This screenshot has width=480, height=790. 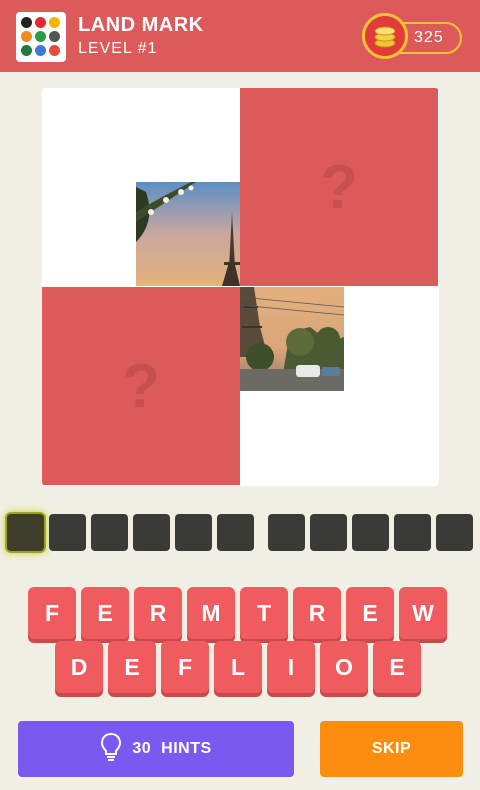 What do you see at coordinates (291, 667) in the screenshot?
I see `letter-key: I` at bounding box center [291, 667].